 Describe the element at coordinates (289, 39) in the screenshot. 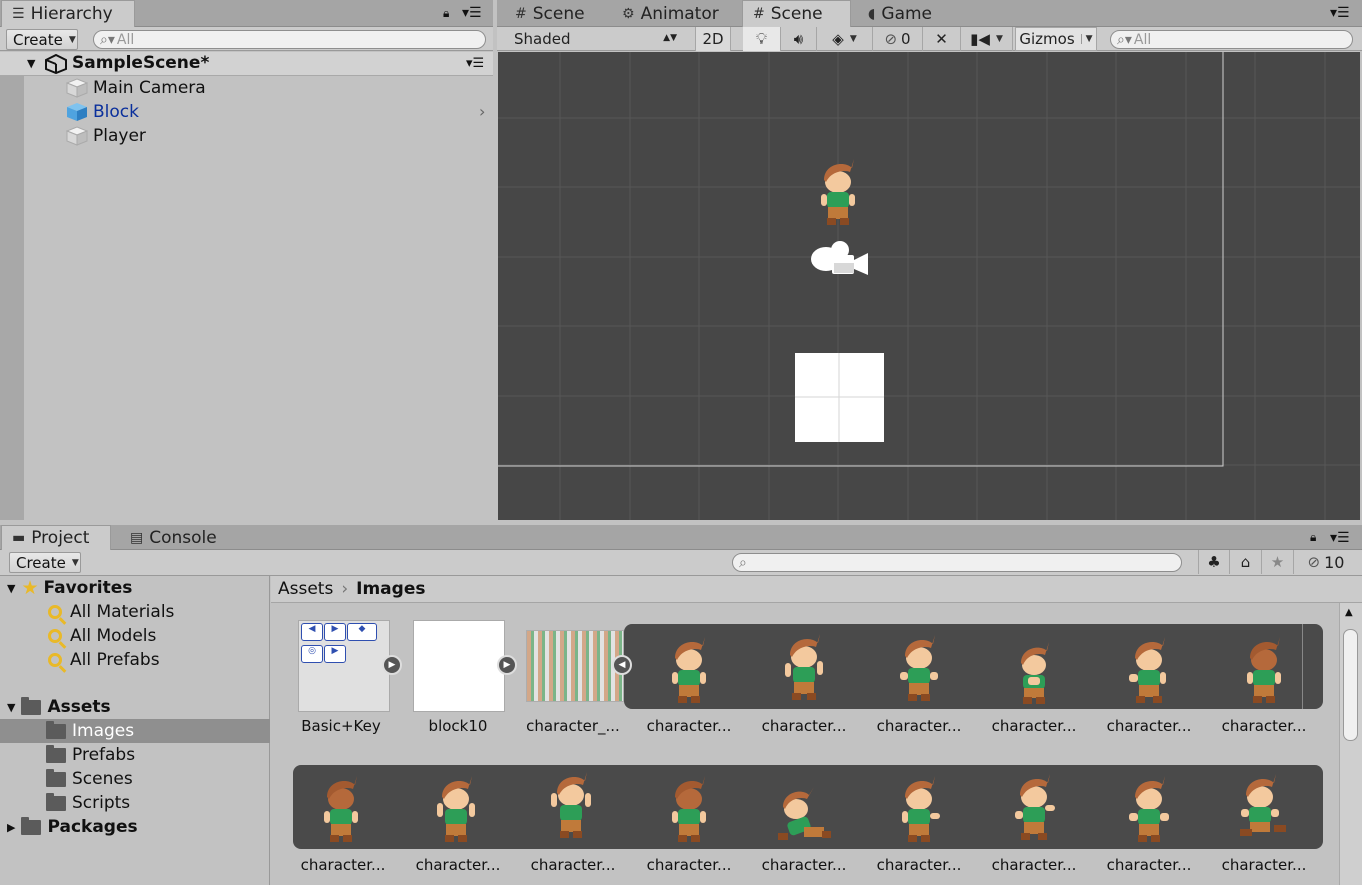

I see `hierarchy-search-input: ⌕▾ All` at that location.